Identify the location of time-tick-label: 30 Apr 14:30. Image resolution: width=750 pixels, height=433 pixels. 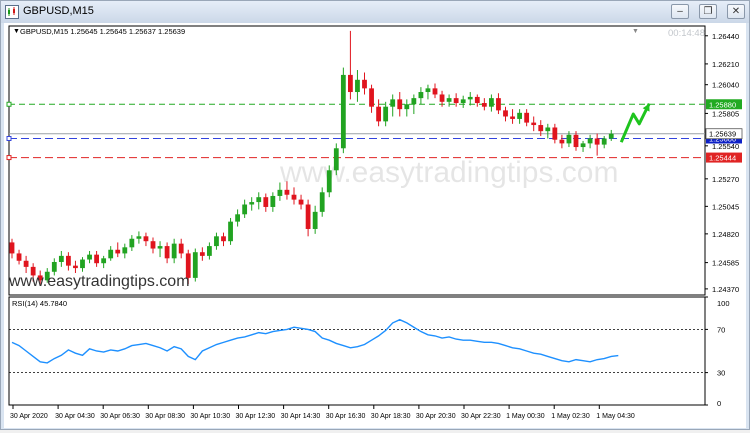
(301, 416).